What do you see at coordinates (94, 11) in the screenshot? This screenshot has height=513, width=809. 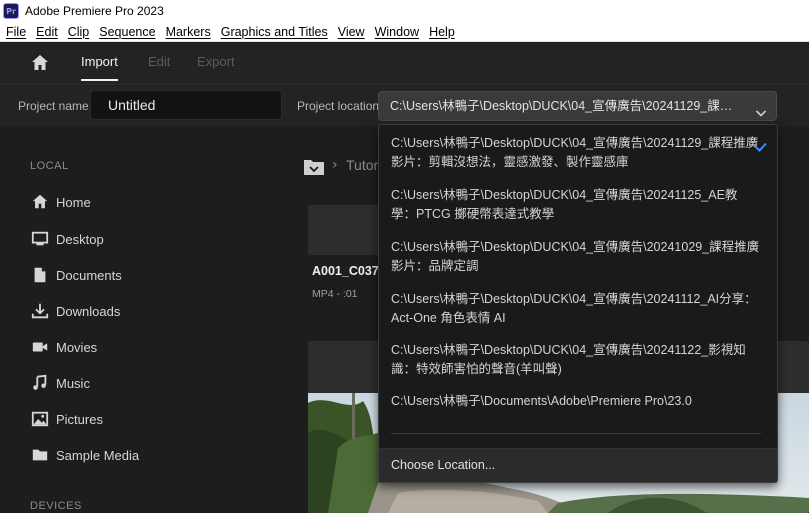 I see `window-title: Adobe Premiere Pro 2023` at bounding box center [94, 11].